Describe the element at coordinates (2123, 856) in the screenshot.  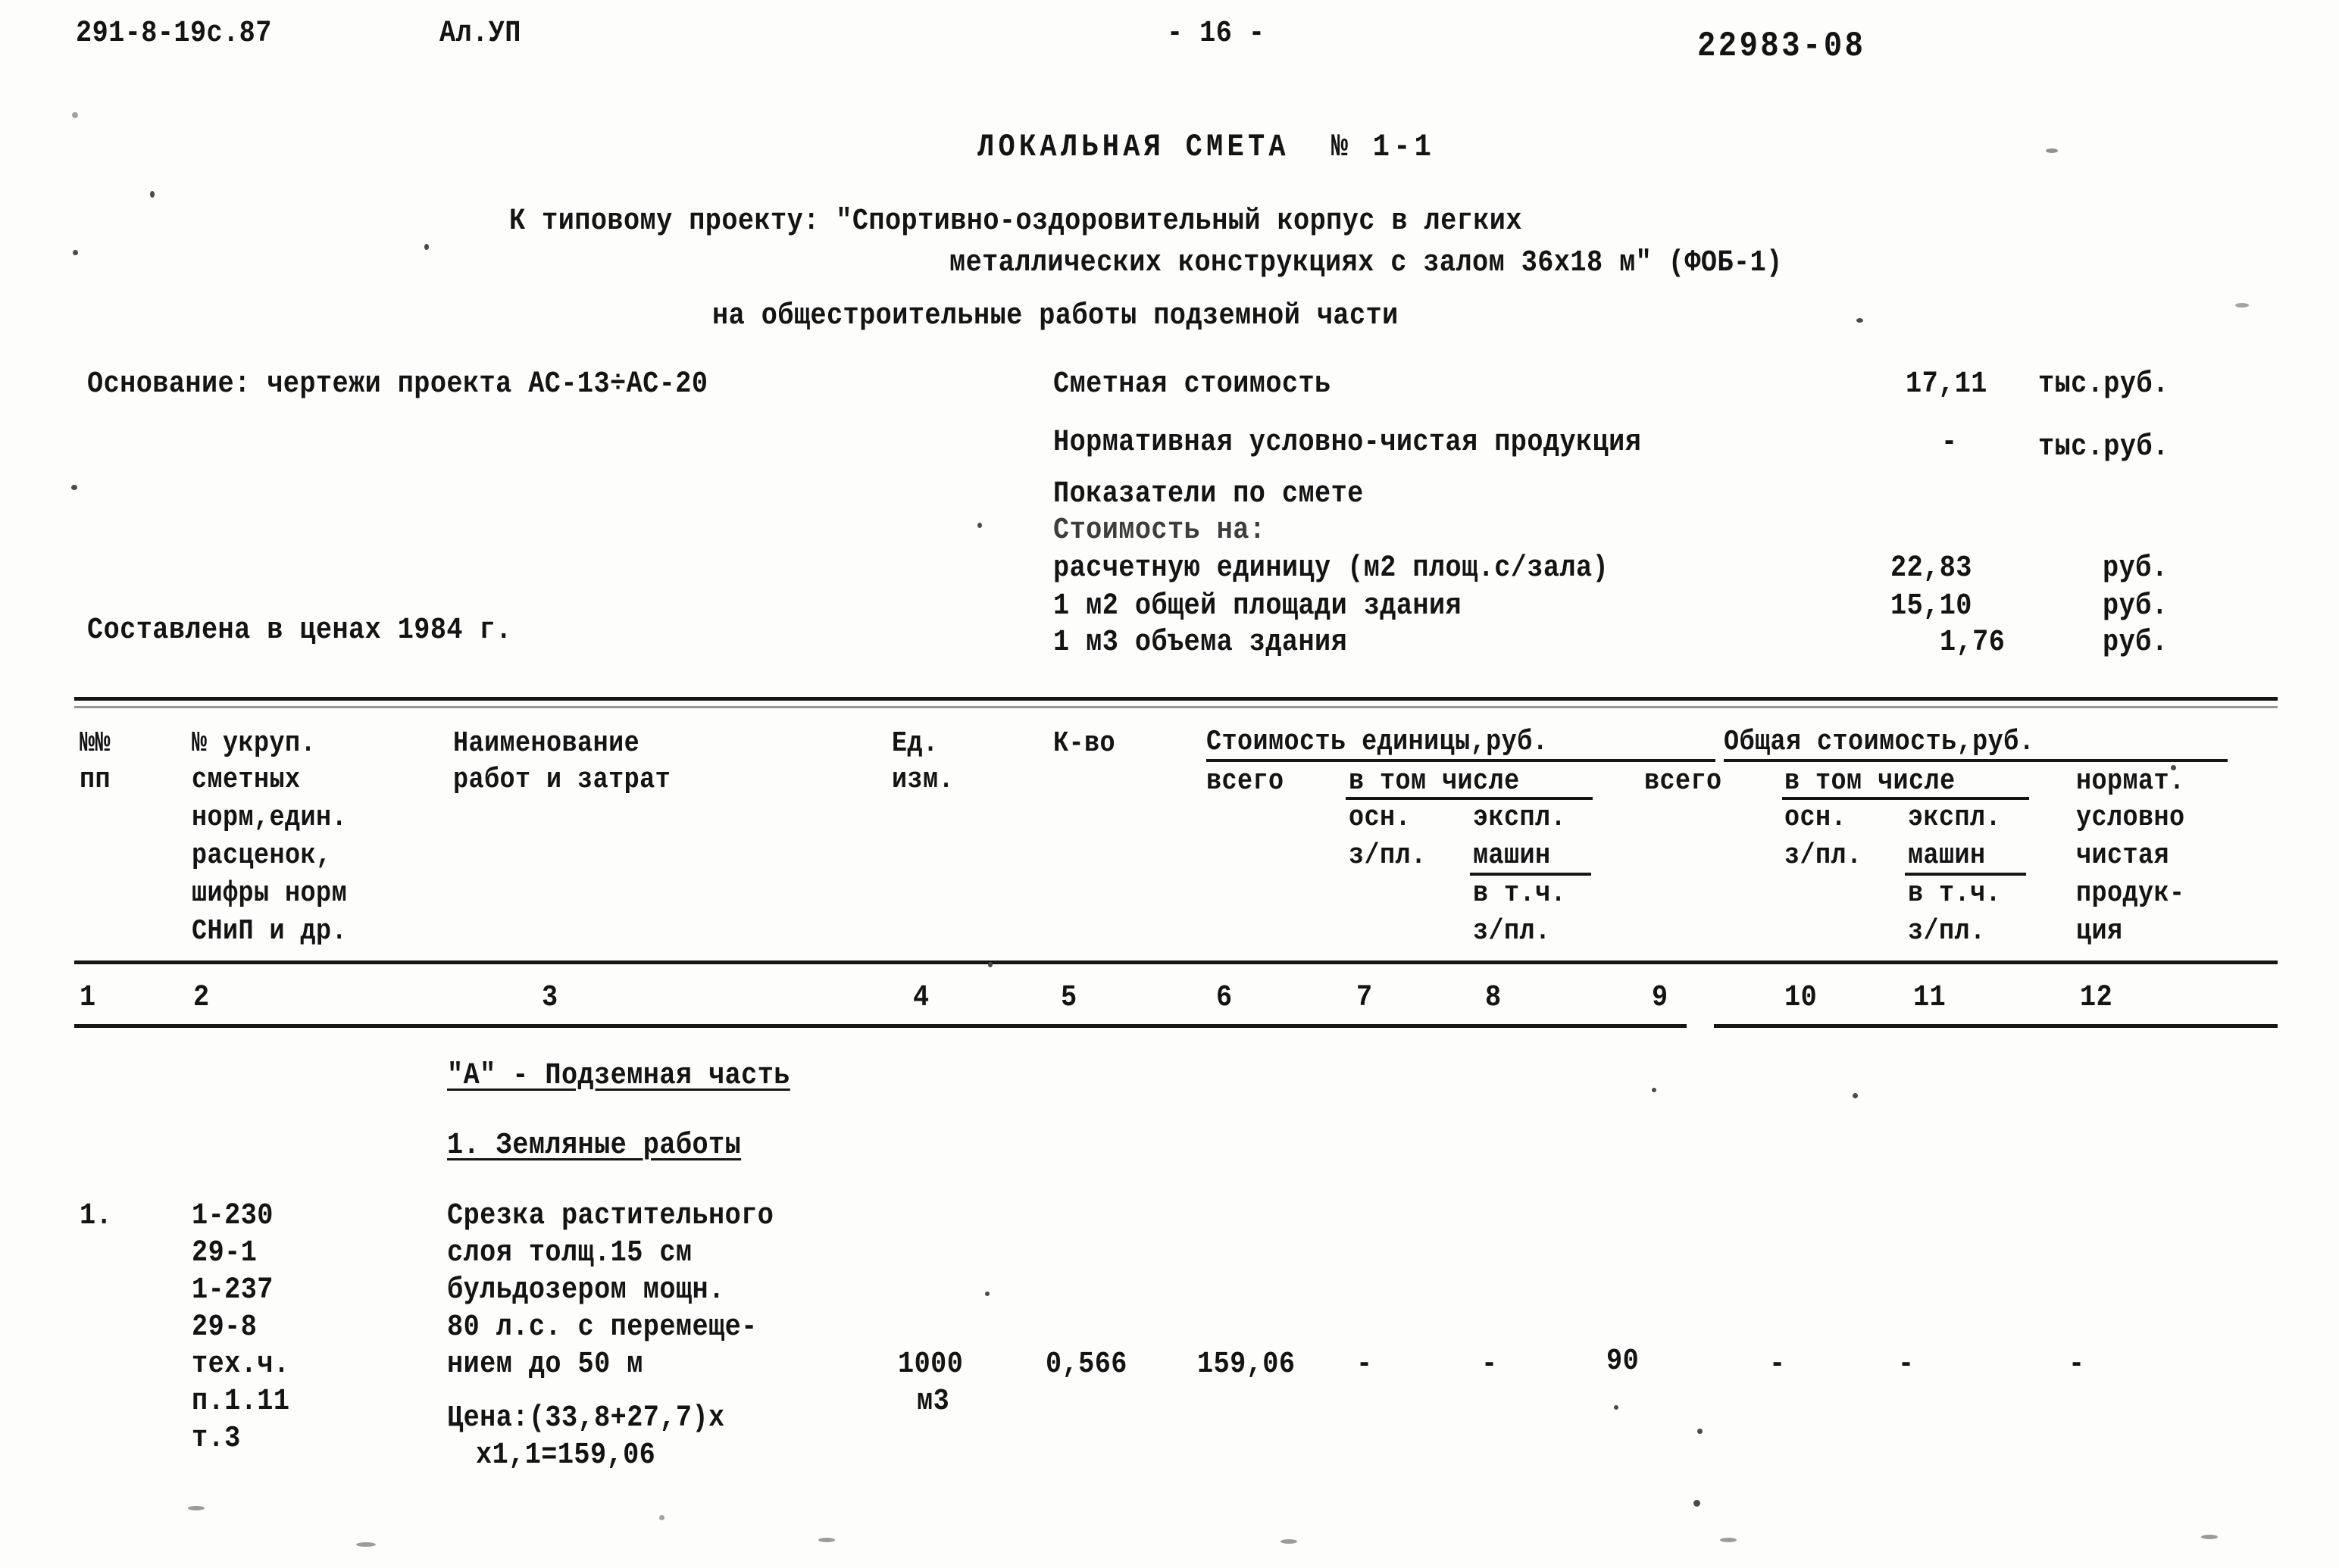
I see `th-col12-line3: чистая` at that location.